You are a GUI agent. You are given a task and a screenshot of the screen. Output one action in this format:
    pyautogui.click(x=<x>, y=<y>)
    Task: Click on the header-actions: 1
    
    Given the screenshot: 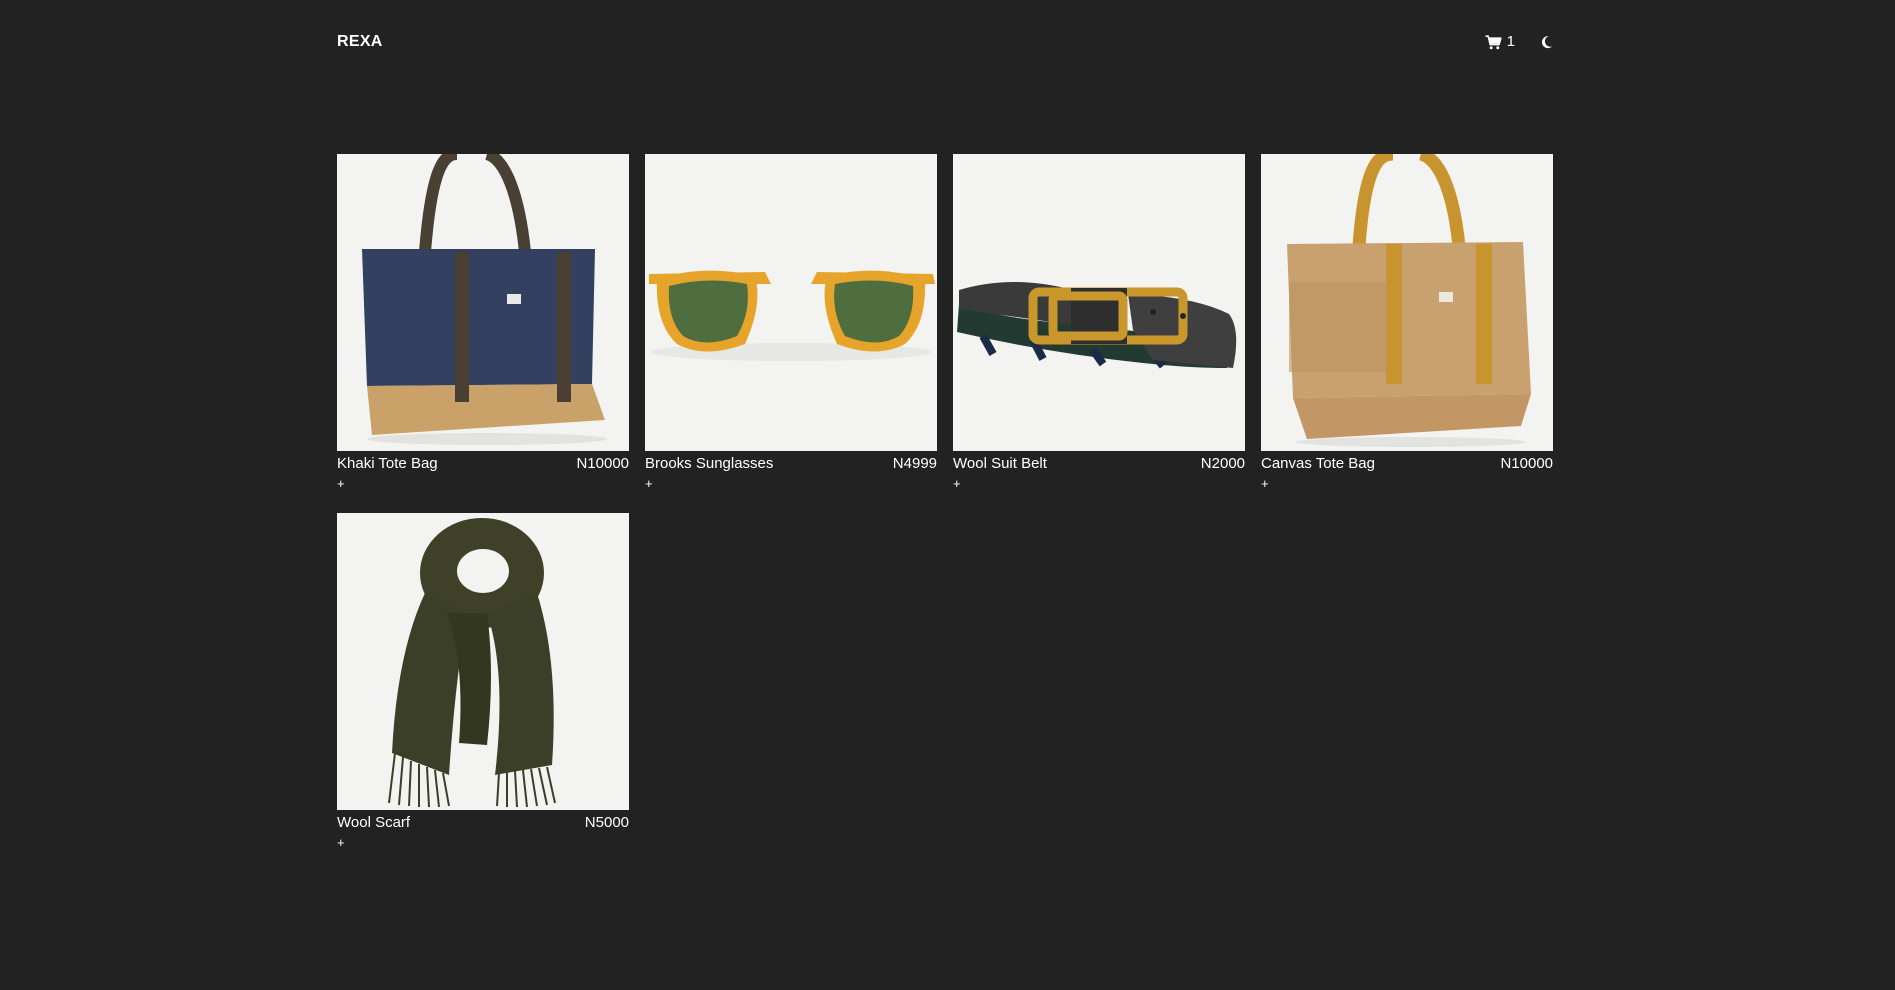 What is the action you would take?
    pyautogui.click(x=1519, y=42)
    